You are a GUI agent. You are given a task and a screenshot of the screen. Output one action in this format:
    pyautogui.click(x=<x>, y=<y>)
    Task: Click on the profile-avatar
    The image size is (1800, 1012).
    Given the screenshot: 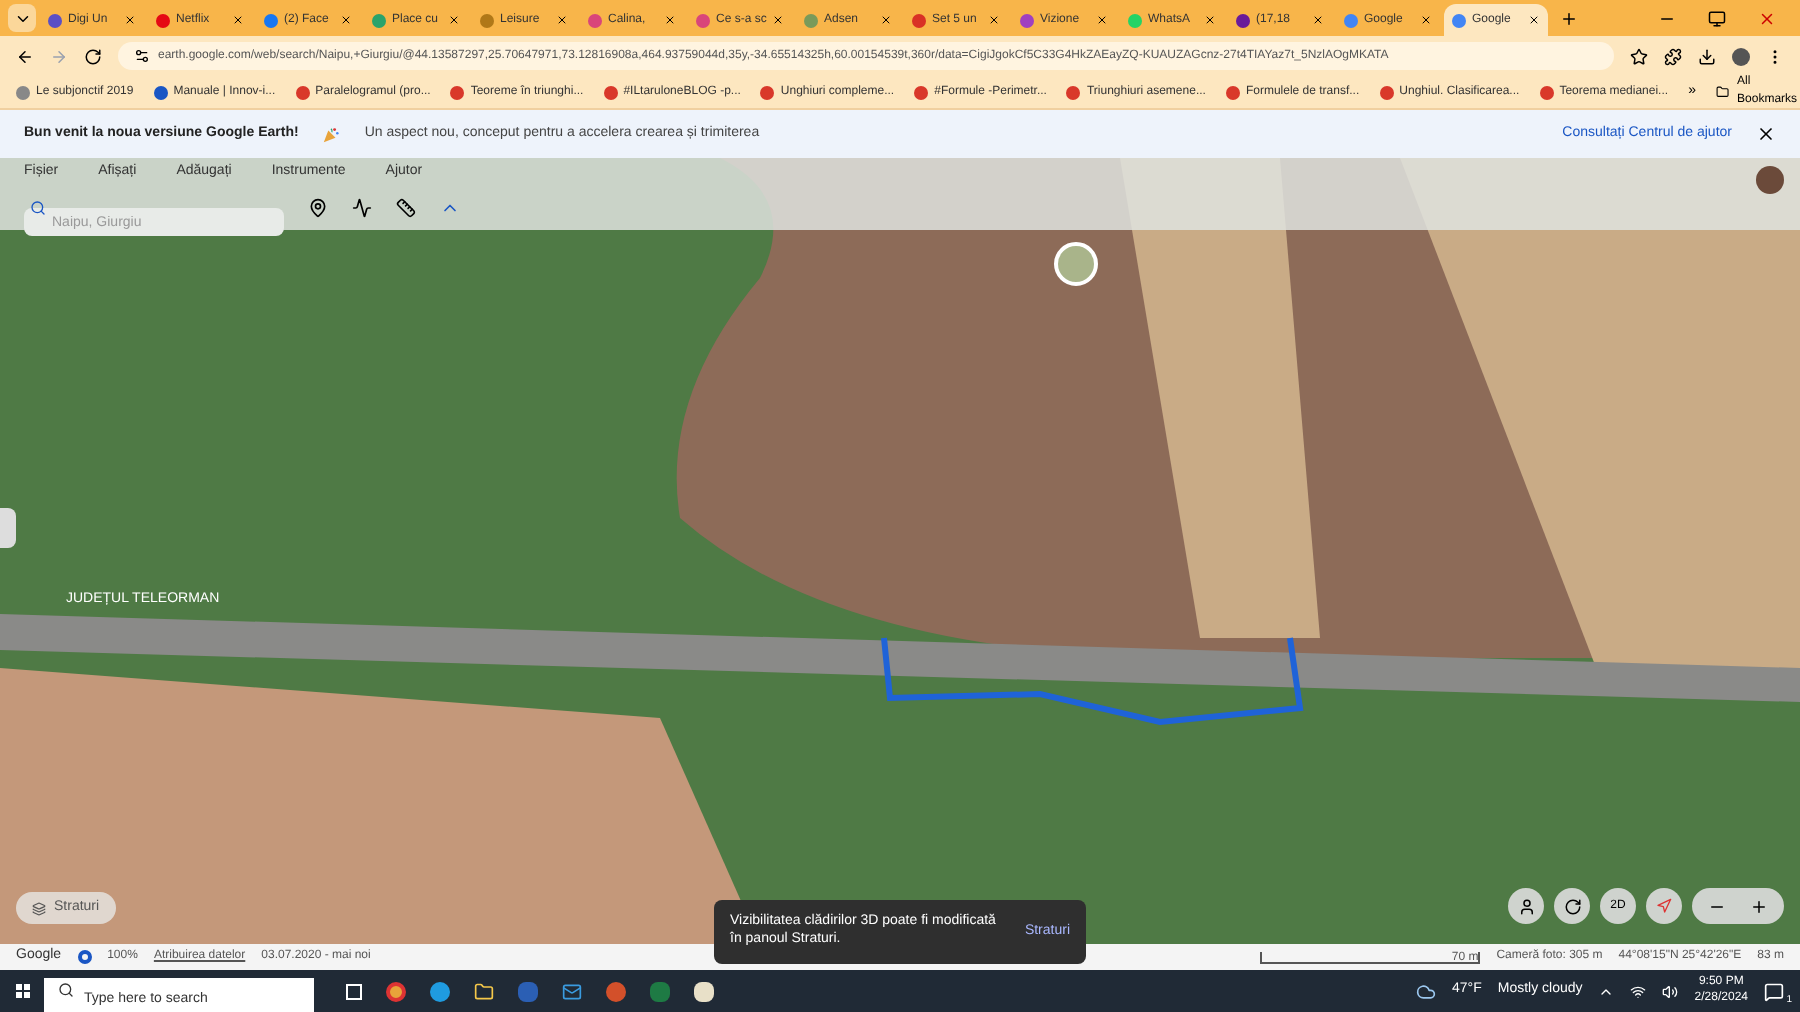 What is the action you would take?
    pyautogui.click(x=1741, y=56)
    